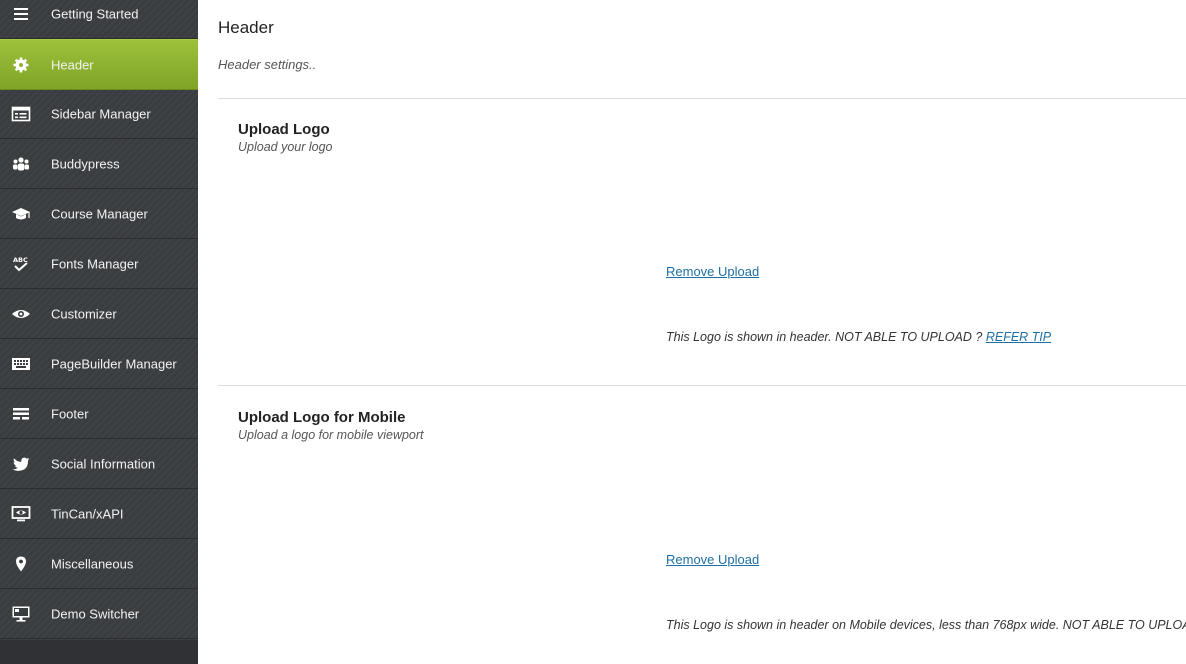 This screenshot has height=664, width=1186. What do you see at coordinates (72, 64) in the screenshot?
I see `sidebar-item-label: Header` at bounding box center [72, 64].